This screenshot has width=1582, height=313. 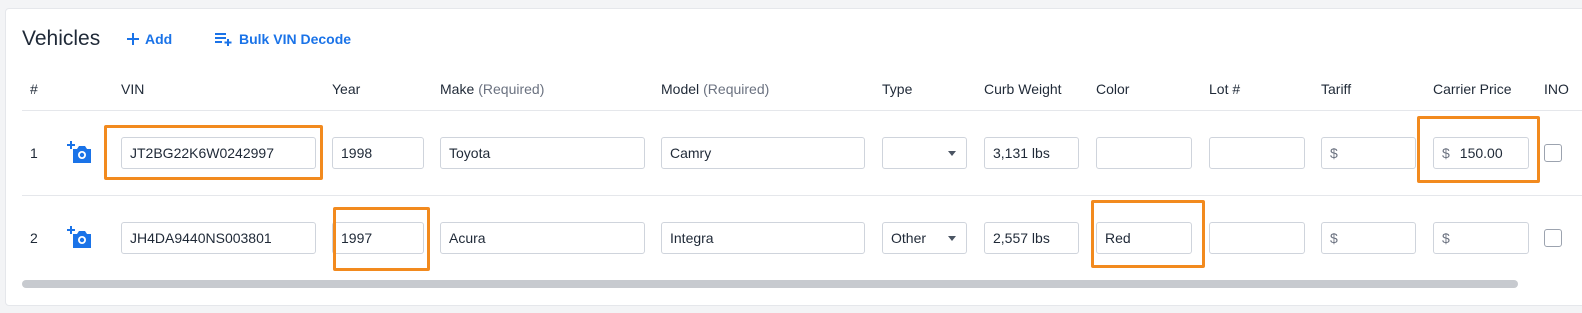 What do you see at coordinates (346, 89) in the screenshot?
I see `col-header-year: Year` at bounding box center [346, 89].